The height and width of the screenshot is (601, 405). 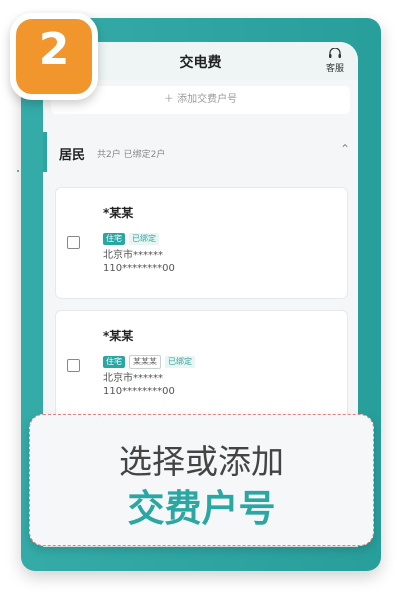 What do you see at coordinates (334, 69) in the screenshot?
I see `customer-service-label: 客服` at bounding box center [334, 69].